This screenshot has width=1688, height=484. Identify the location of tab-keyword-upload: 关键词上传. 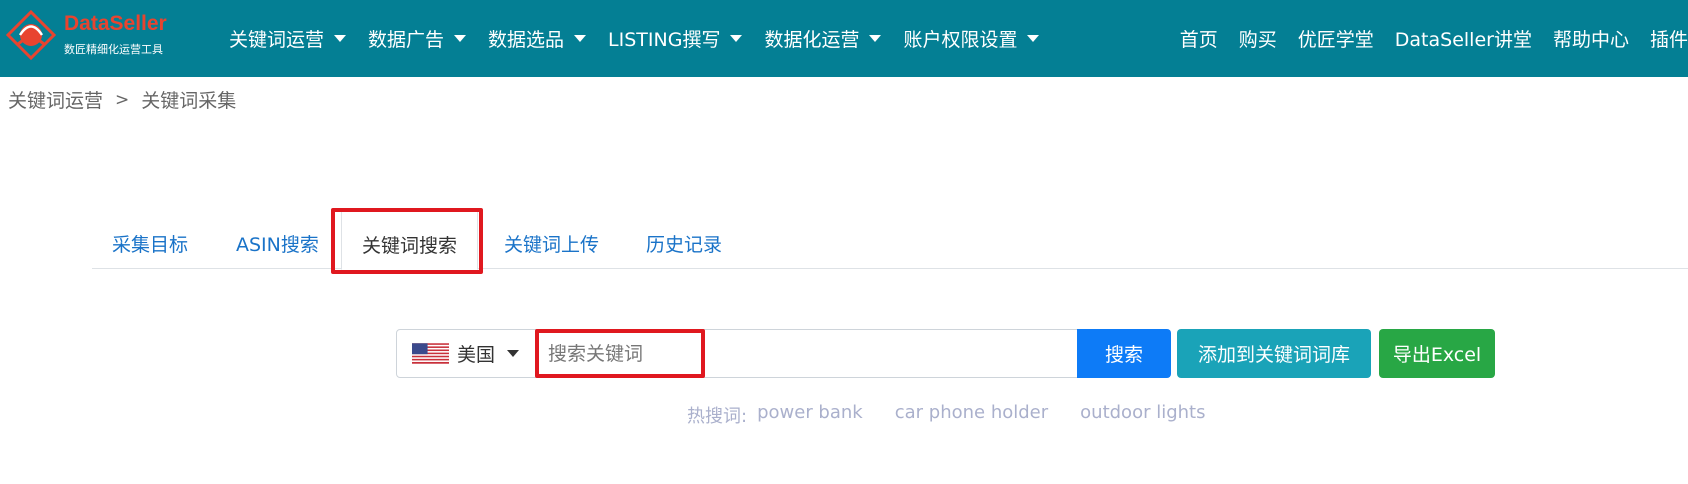
(551, 243).